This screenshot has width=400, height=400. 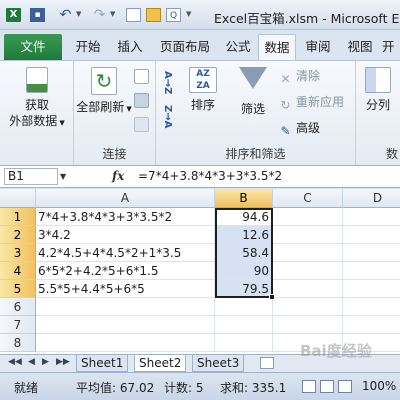 I want to click on cell-a5: 5.5*5+4.4*5+6*5, so click(x=125, y=289).